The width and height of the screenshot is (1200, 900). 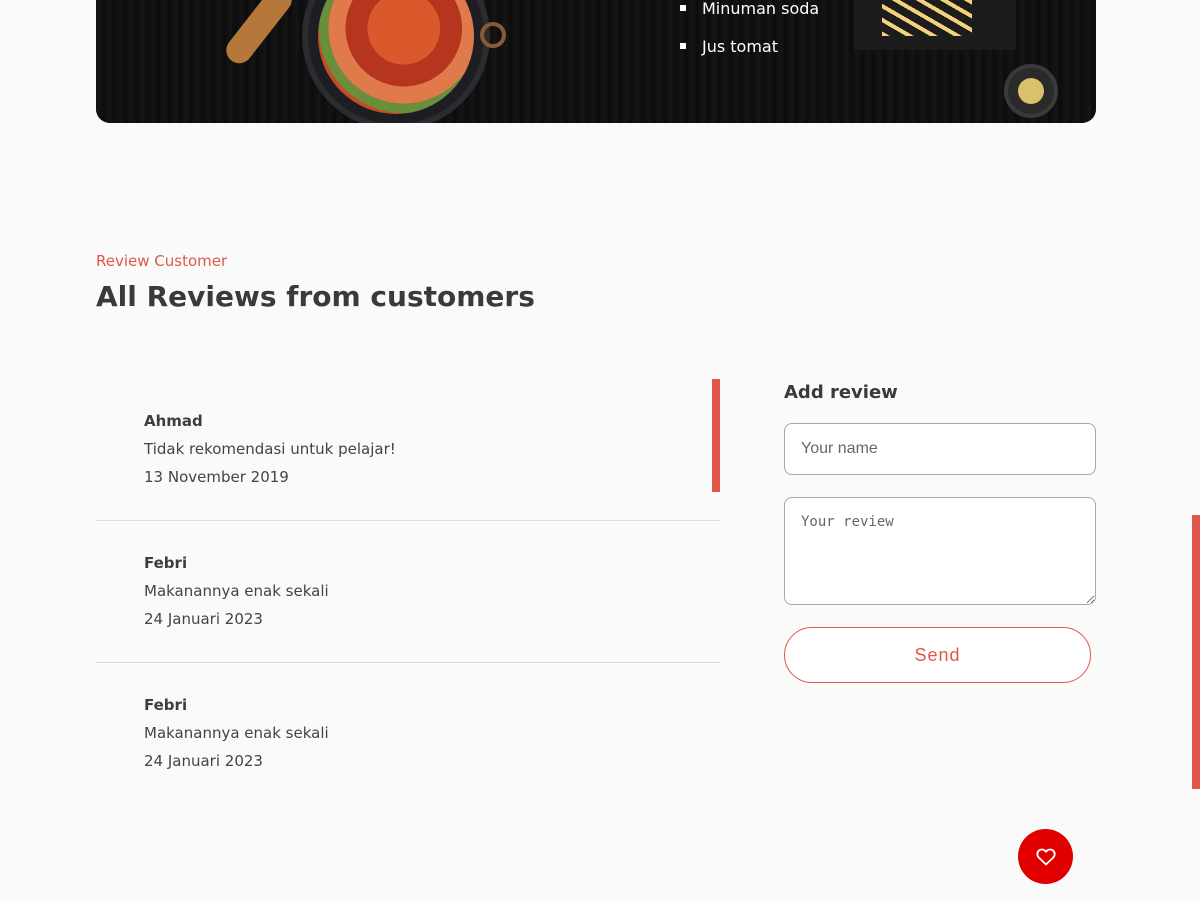 I want to click on menu-item: Minuman soda, so click(x=748, y=14).